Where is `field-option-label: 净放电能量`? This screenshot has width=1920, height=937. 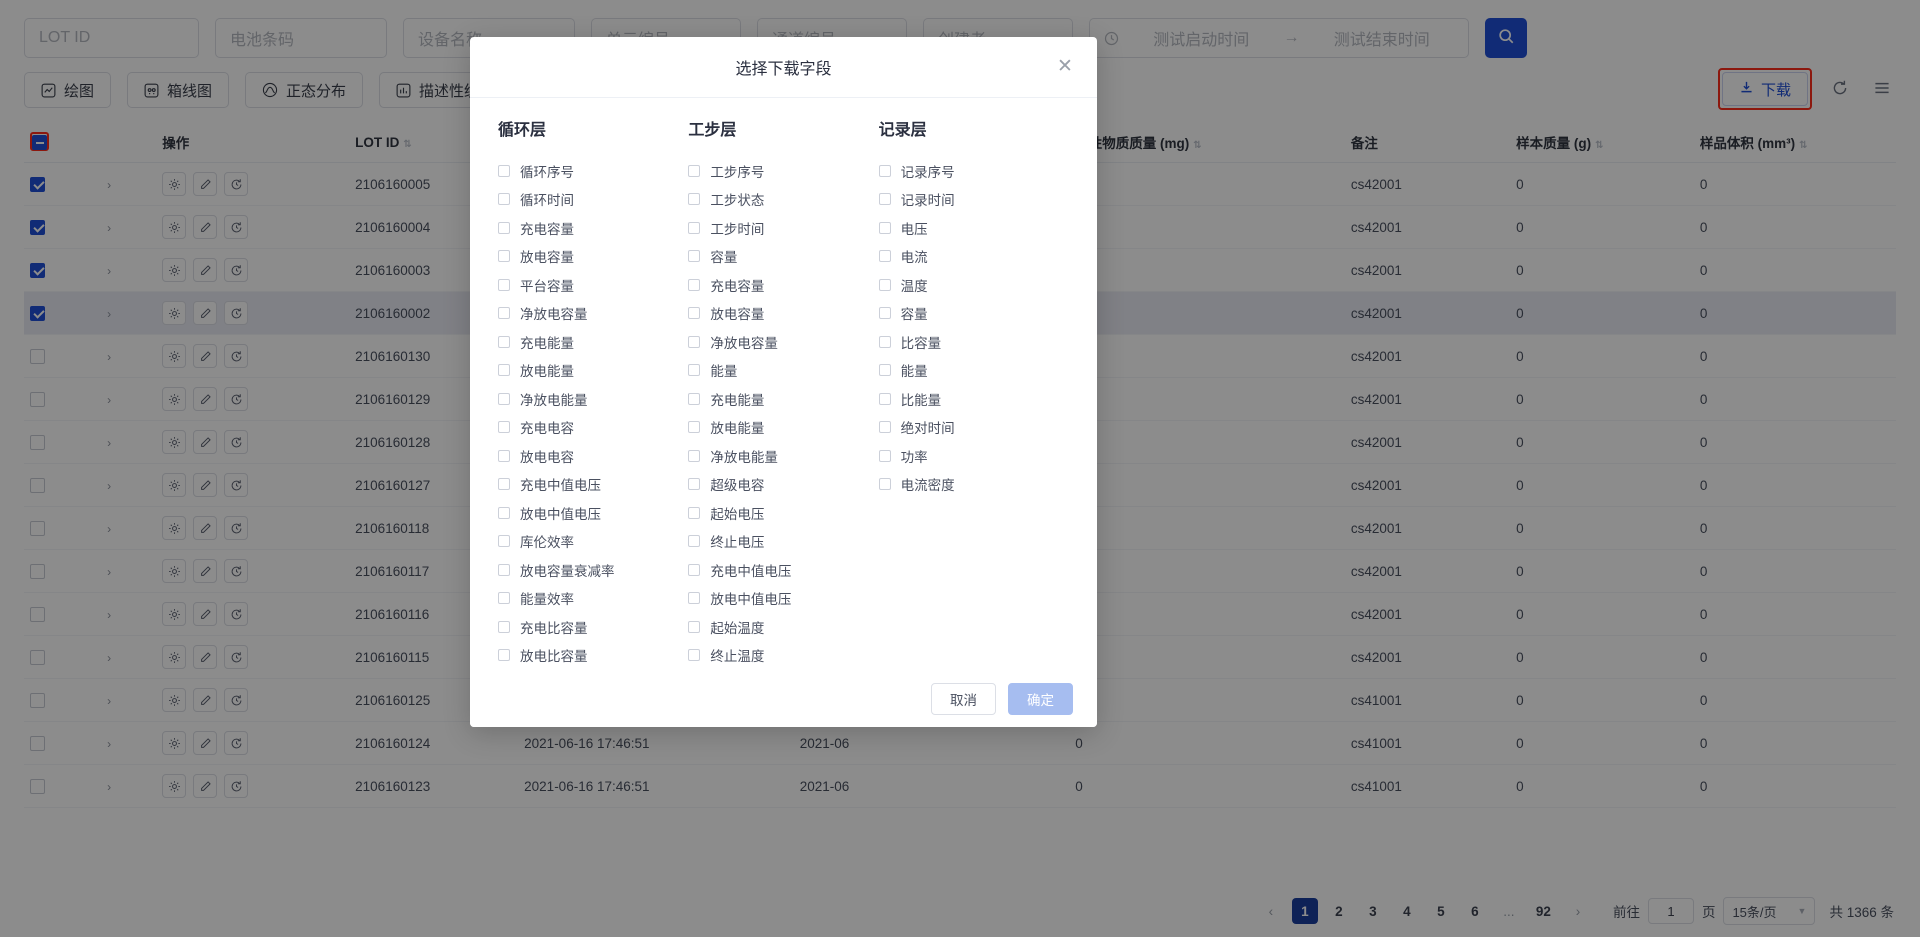 field-option-label: 净放电能量 is located at coordinates (554, 400).